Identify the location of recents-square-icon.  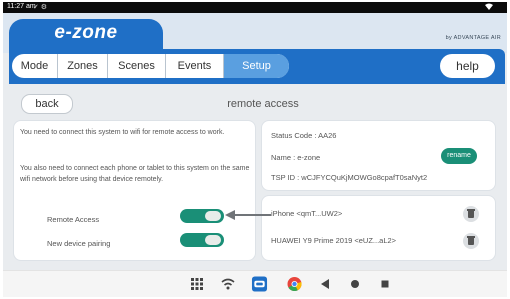
(385, 284).